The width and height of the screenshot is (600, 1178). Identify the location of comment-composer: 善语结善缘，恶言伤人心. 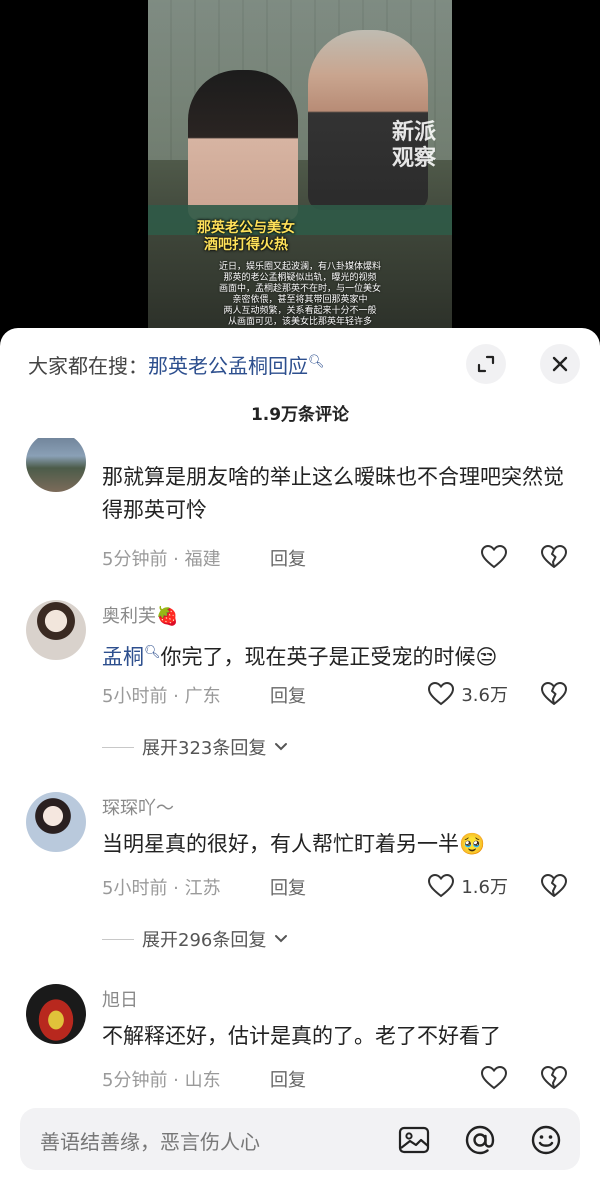
(300, 1137).